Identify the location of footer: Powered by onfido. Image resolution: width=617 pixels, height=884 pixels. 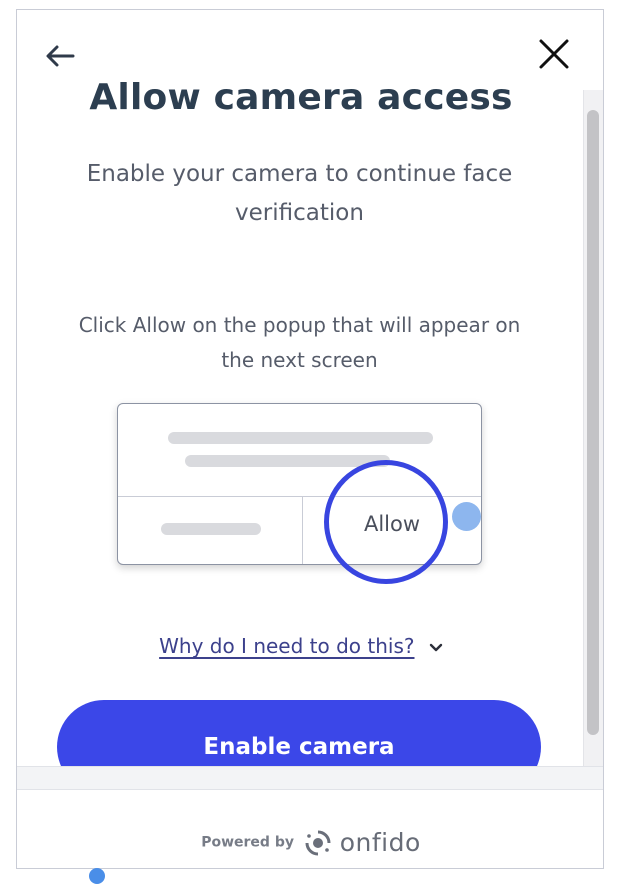
(310, 829).